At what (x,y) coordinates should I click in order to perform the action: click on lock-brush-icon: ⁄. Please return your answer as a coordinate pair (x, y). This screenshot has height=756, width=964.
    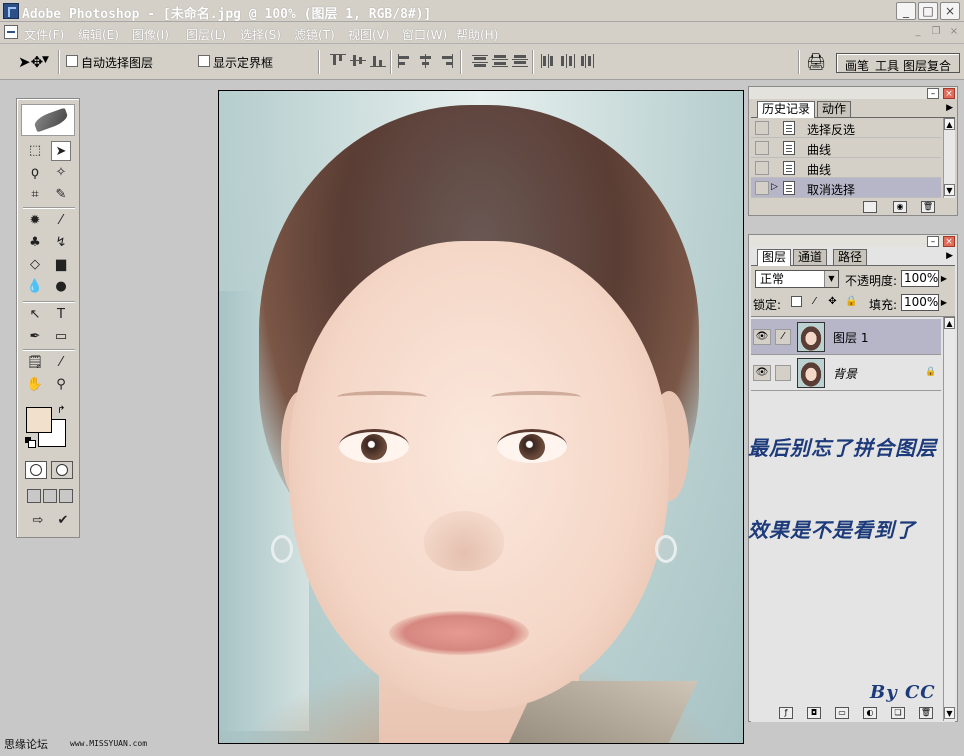
    Looking at the image, I should click on (814, 301).